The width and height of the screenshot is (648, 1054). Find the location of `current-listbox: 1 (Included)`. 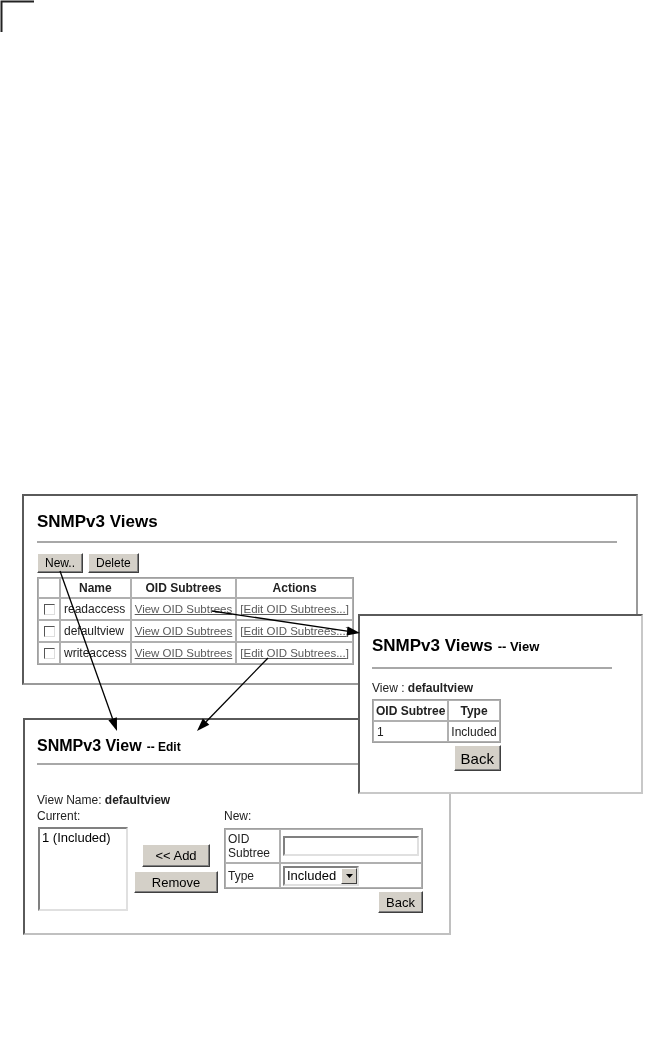

current-listbox: 1 (Included) is located at coordinates (83, 869).